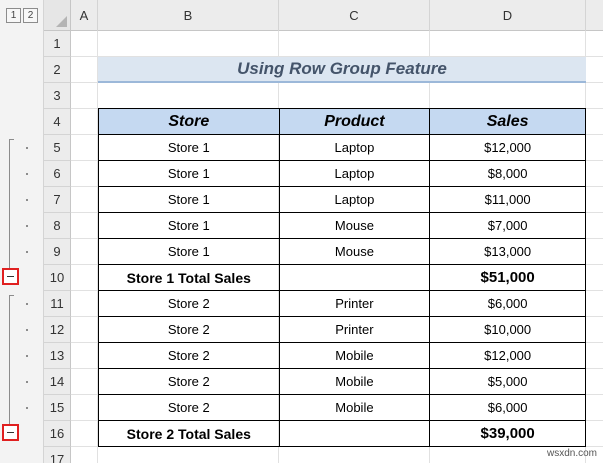 The width and height of the screenshot is (603, 463). Describe the element at coordinates (507, 173) in the screenshot. I see `cell-sales: $8,000` at that location.